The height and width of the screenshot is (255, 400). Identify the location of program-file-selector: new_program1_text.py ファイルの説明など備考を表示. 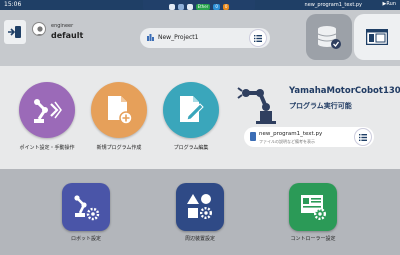
(309, 137).